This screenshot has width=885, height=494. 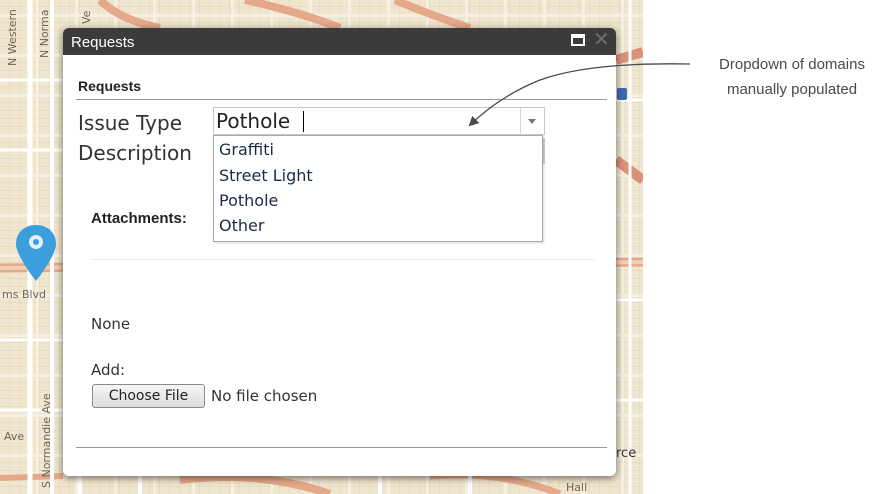 What do you see at coordinates (792, 64) in the screenshot?
I see `callout-line-1: Dropdown of domains` at bounding box center [792, 64].